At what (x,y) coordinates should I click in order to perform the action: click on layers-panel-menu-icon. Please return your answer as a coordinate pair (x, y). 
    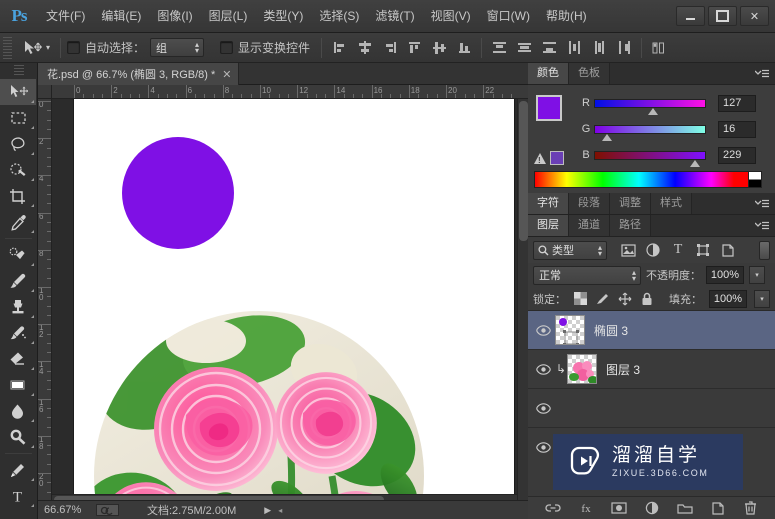
    Looking at the image, I should click on (762, 226).